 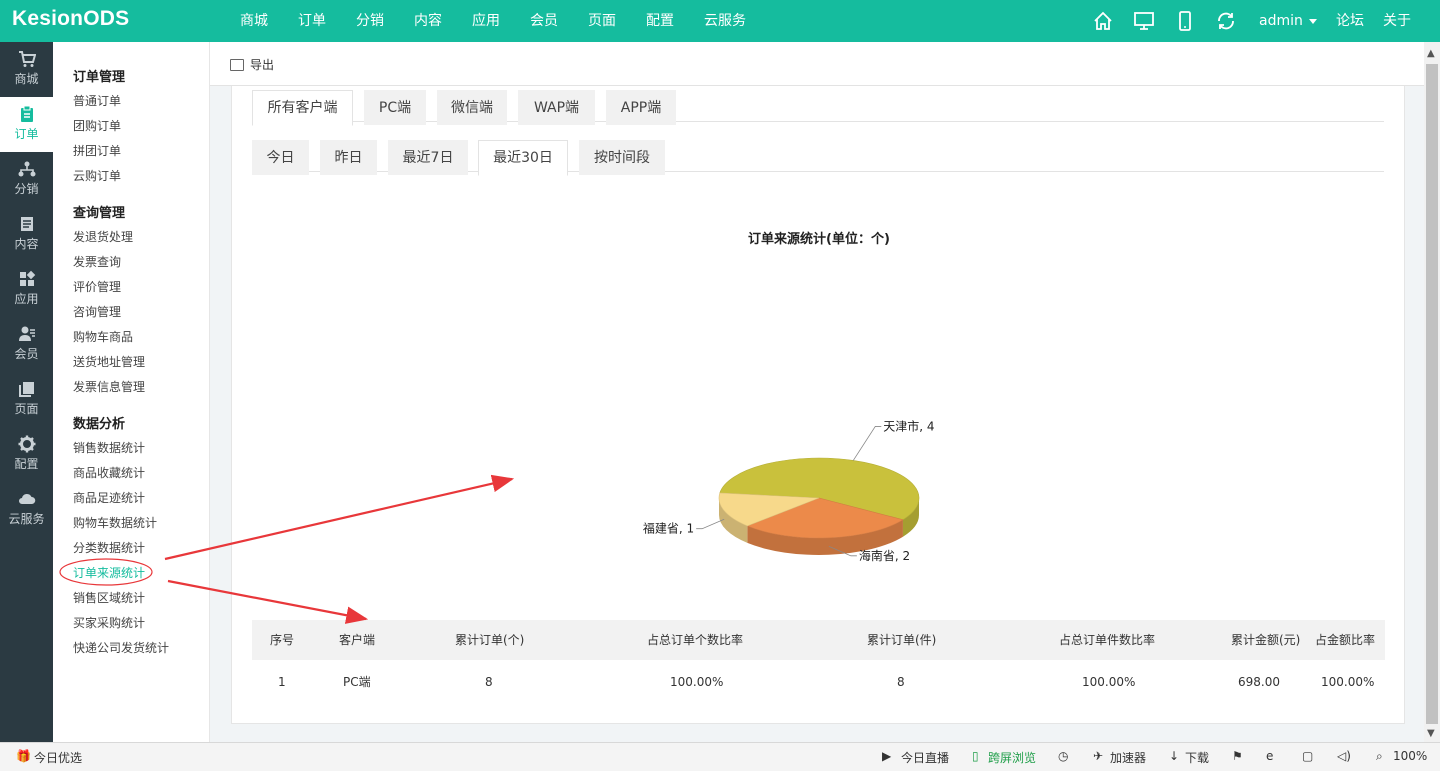 What do you see at coordinates (523, 158) in the screenshot?
I see `tab-last-30-days: 最近30日` at bounding box center [523, 158].